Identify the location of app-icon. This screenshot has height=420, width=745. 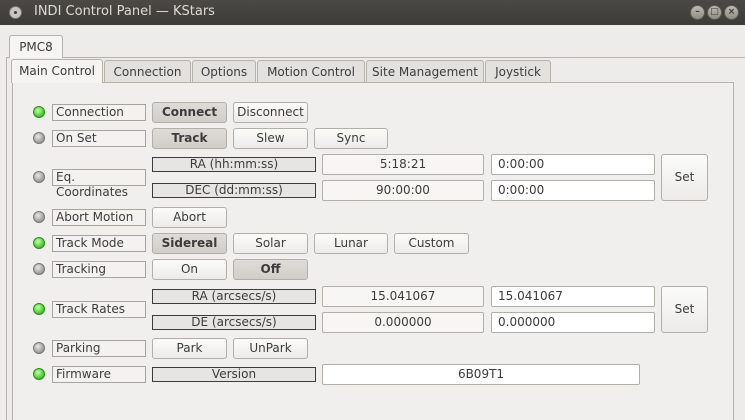
(15, 12).